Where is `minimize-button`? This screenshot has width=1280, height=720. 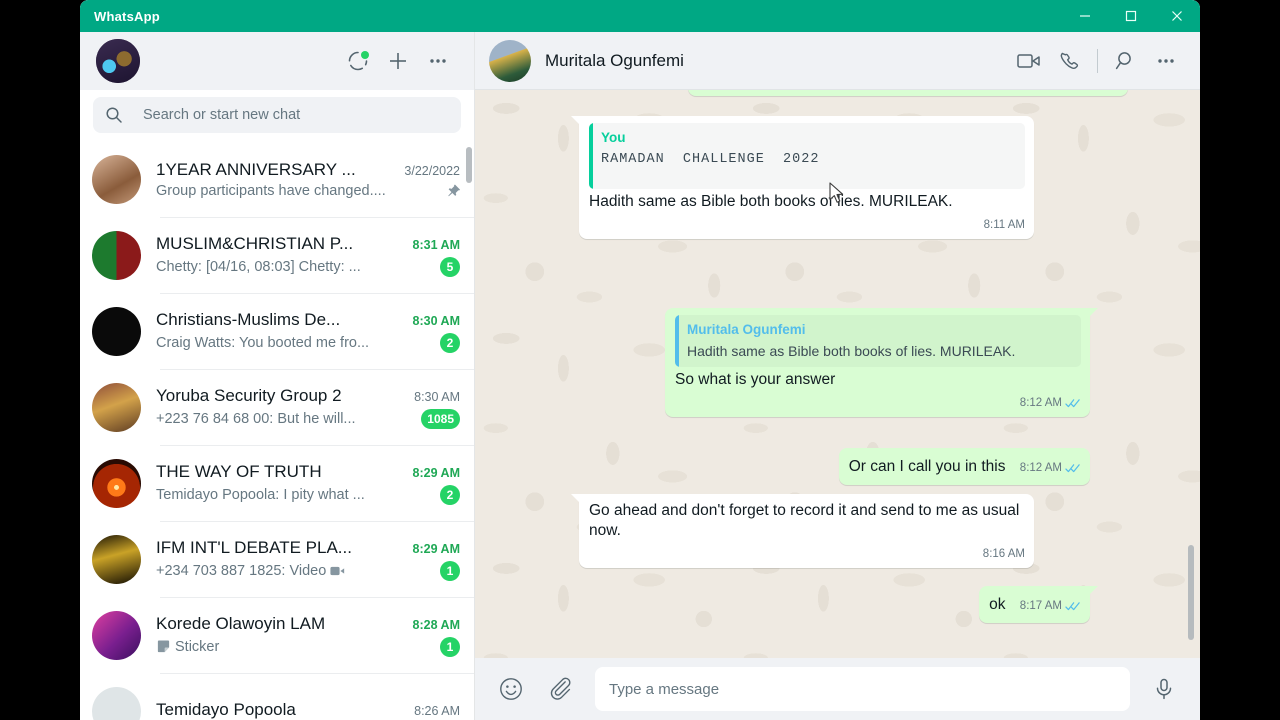
minimize-button is located at coordinates (1085, 16).